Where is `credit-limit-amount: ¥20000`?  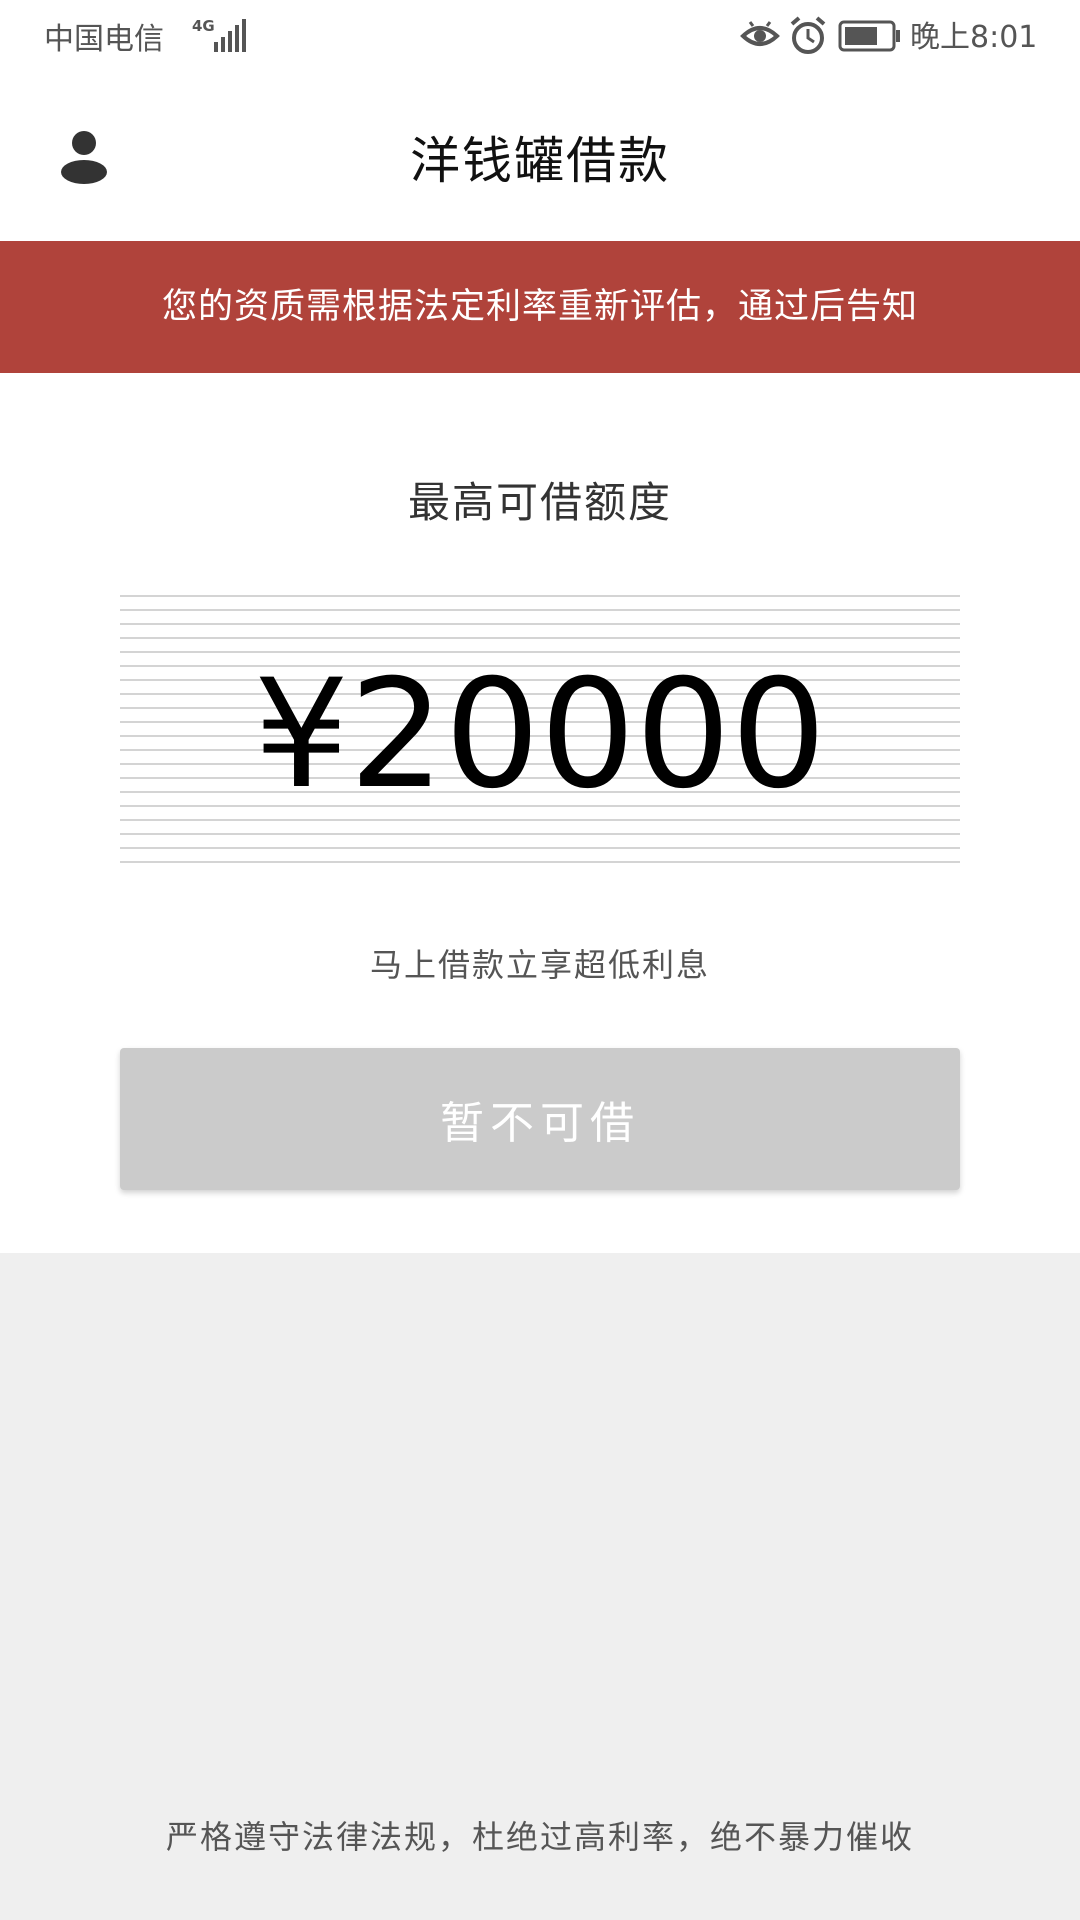 credit-limit-amount: ¥20000 is located at coordinates (540, 735).